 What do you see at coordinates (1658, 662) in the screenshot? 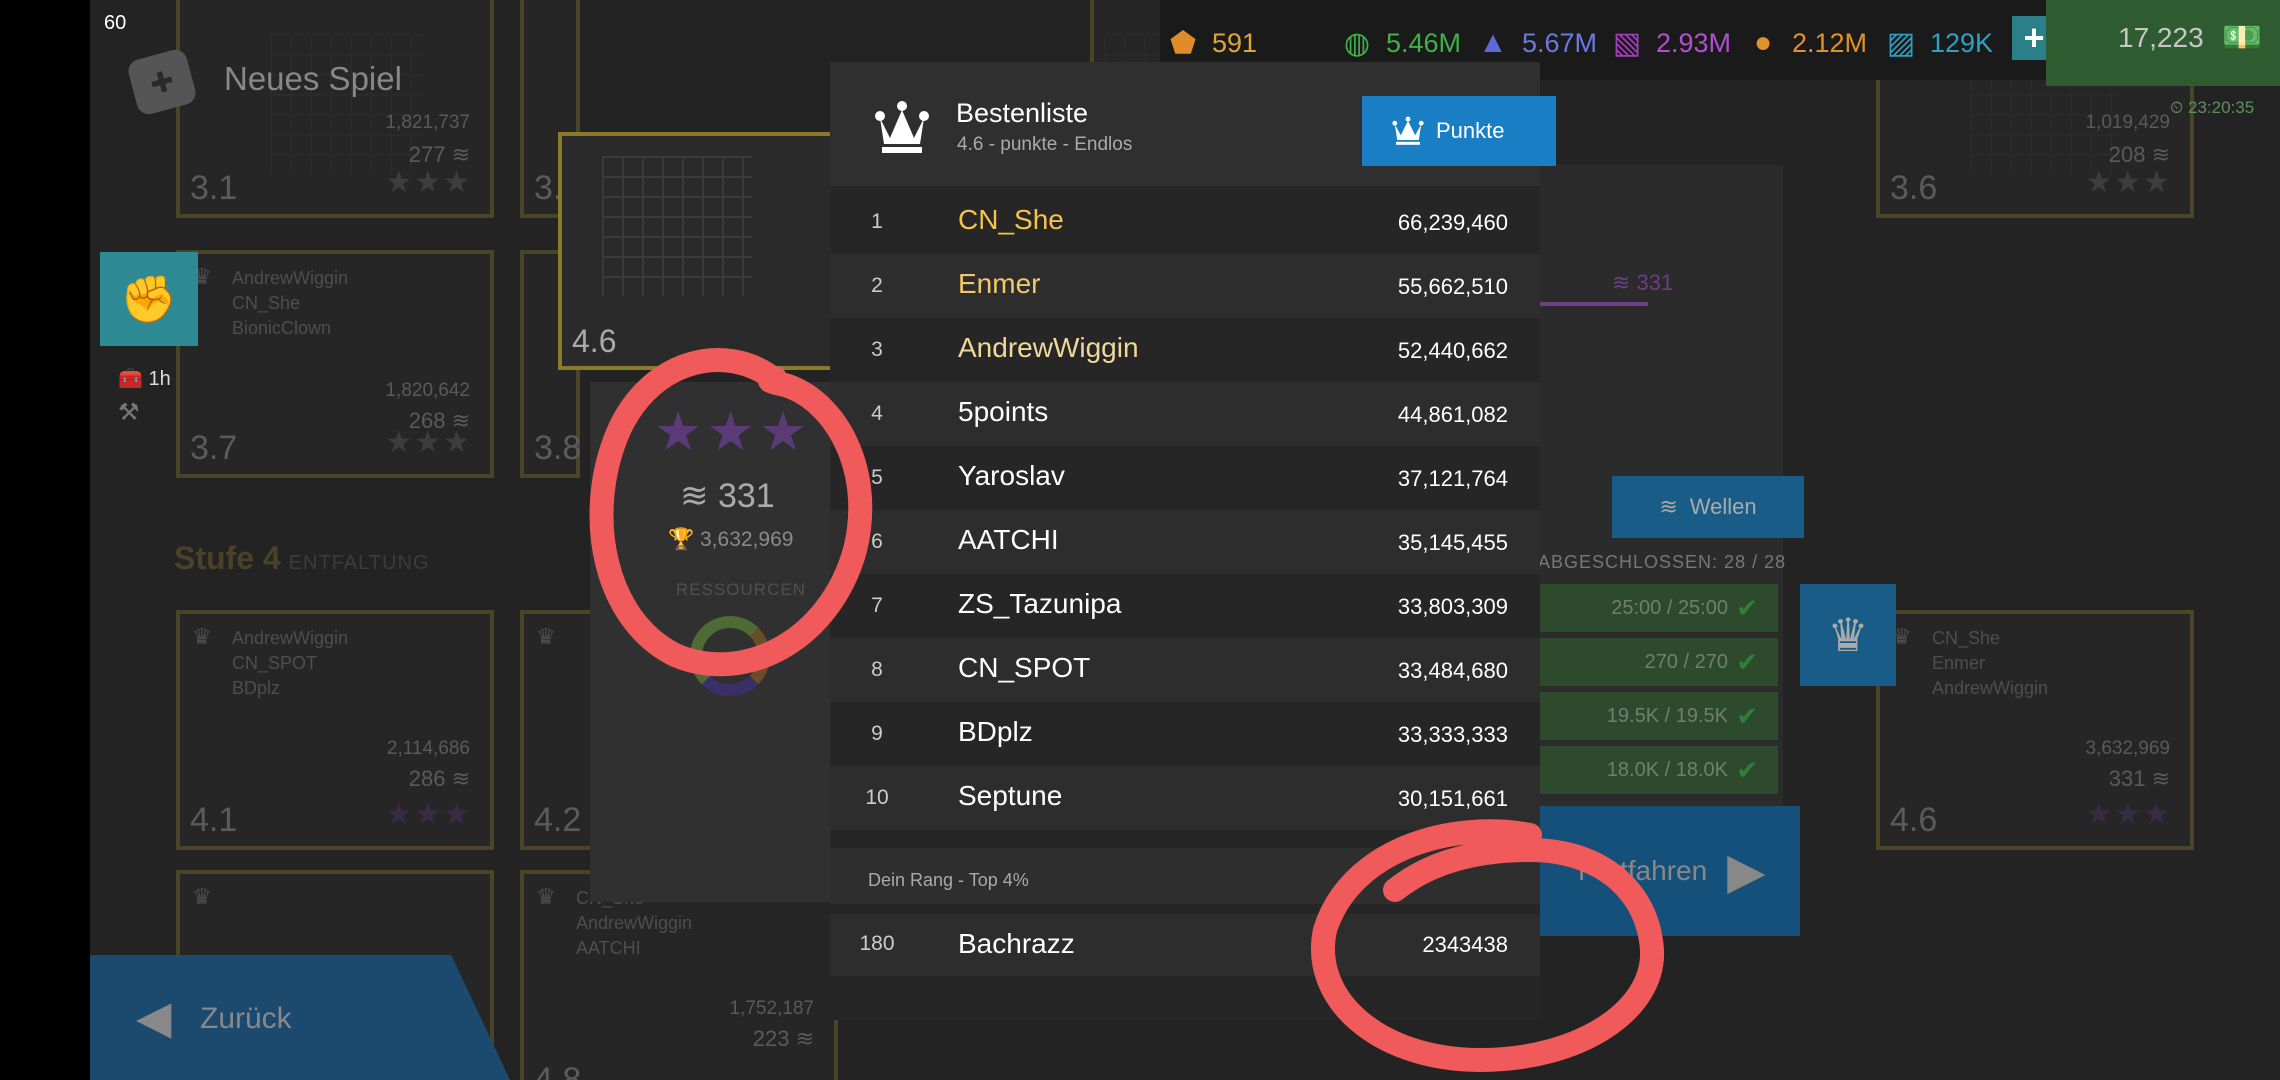
I see `goal-row: 270 / 270 ✔` at bounding box center [1658, 662].